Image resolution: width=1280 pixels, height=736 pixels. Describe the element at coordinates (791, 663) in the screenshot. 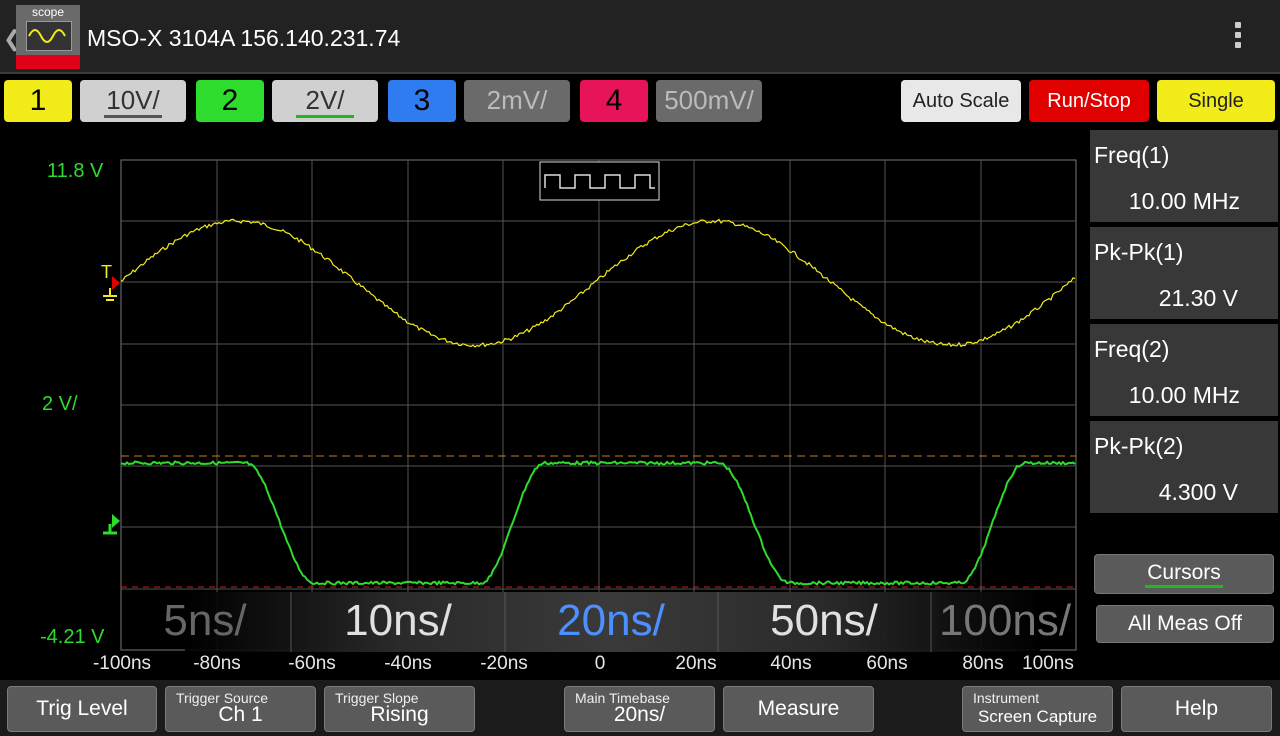

I see `time-label: 40ns` at that location.